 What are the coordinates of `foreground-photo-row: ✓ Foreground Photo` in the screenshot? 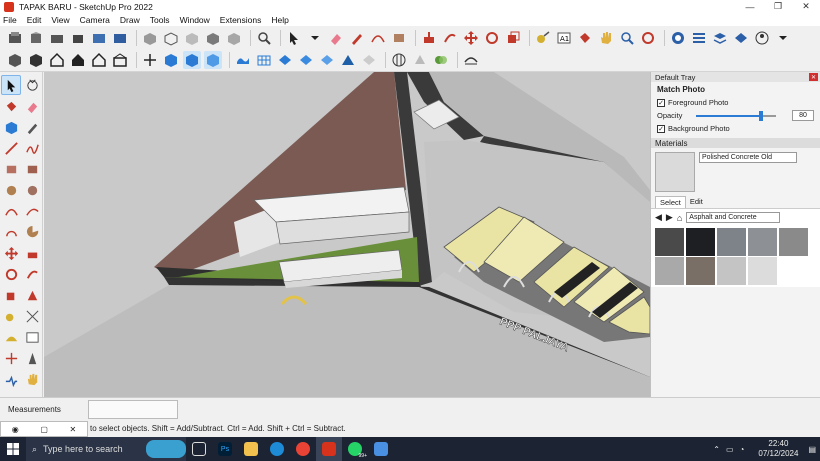 It's located at (735, 102).